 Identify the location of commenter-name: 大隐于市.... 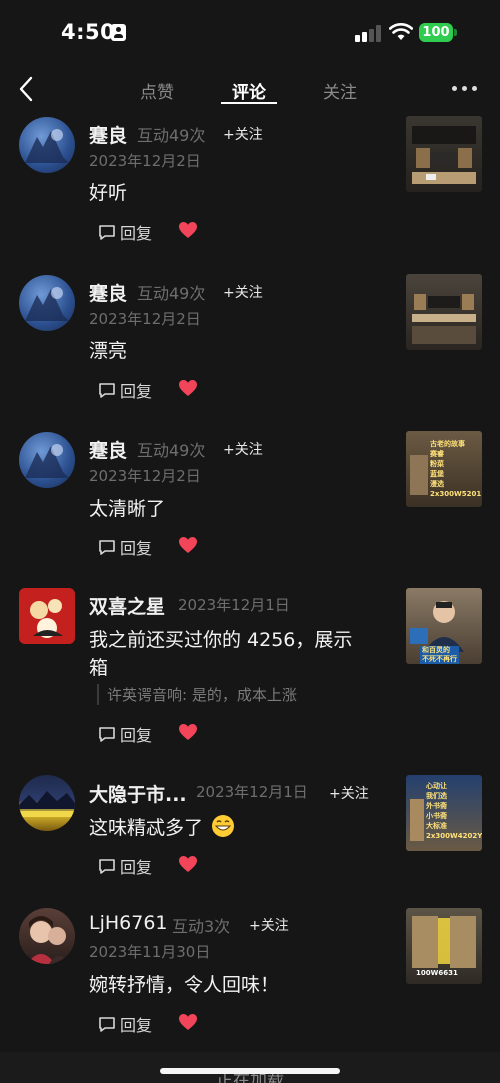
(138, 793).